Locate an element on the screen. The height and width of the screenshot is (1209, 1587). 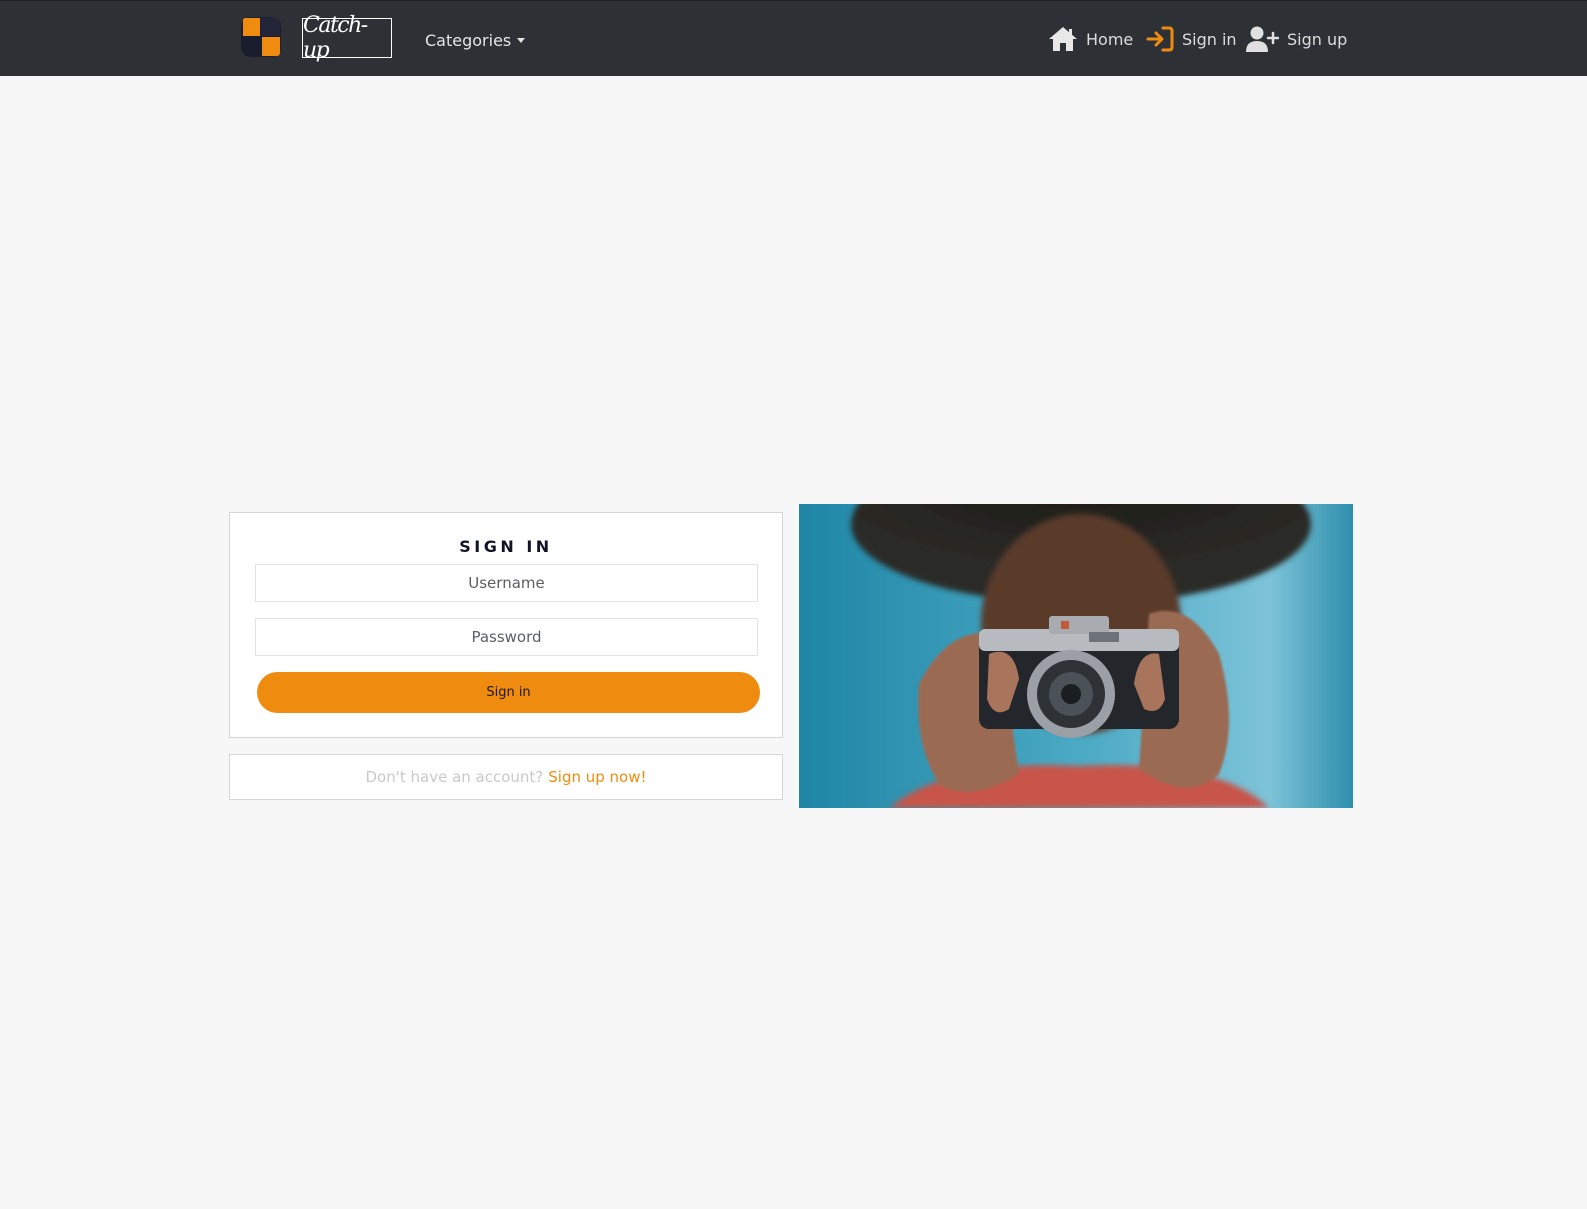
sign-in-arrow-icon is located at coordinates (1160, 39).